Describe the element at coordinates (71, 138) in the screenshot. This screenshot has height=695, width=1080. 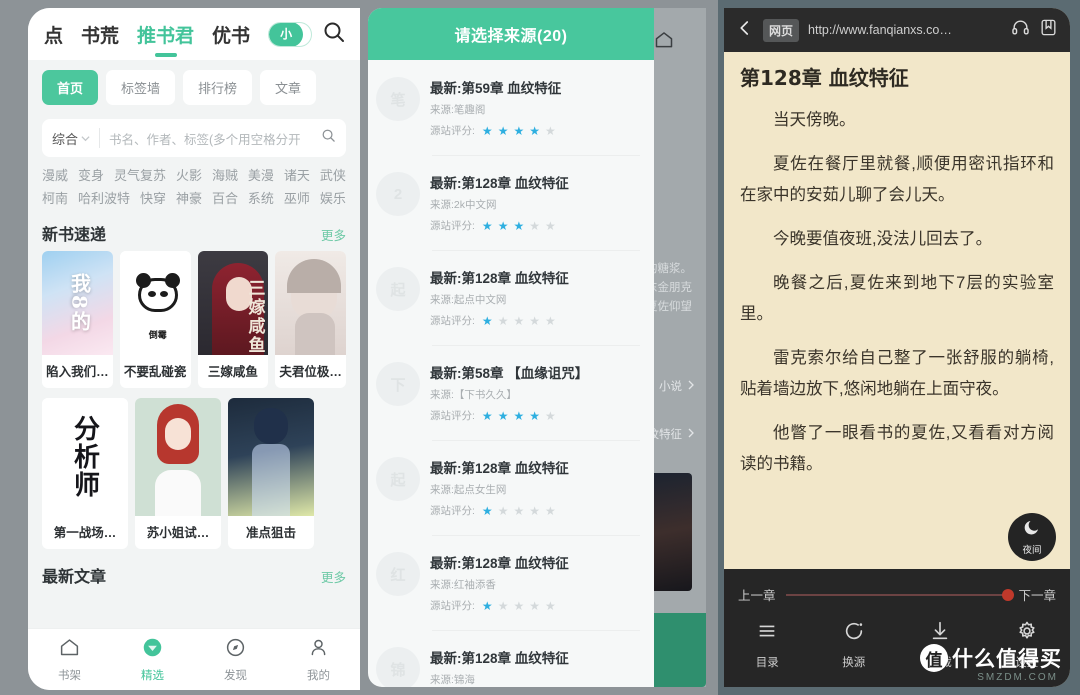
I see `search-category-select: 综合` at that location.